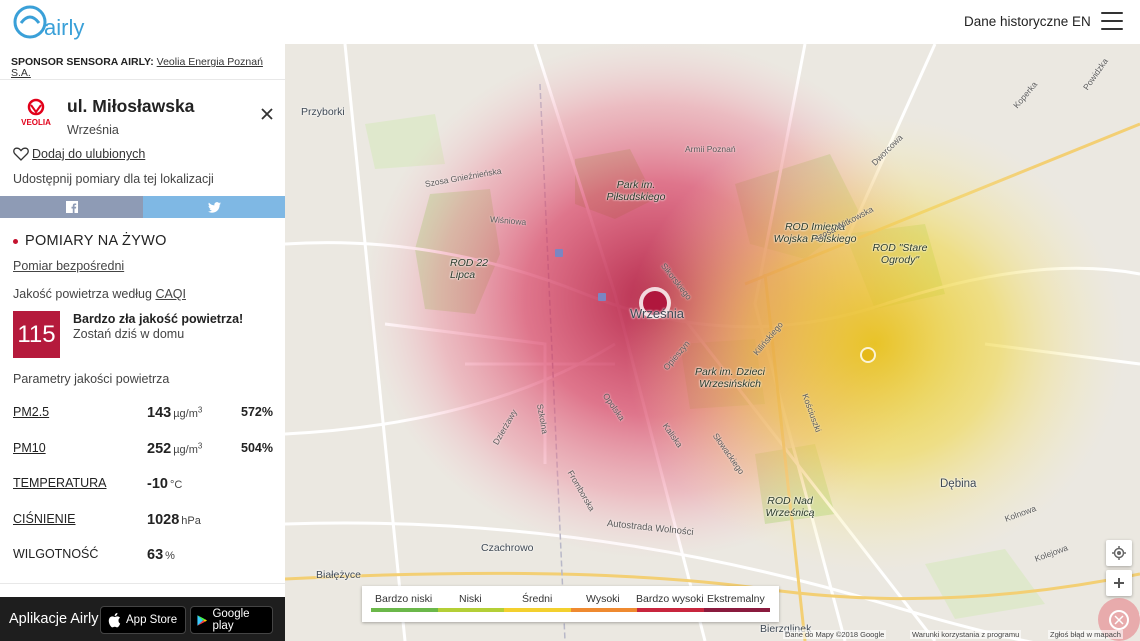 The image size is (1140, 641). Describe the element at coordinates (143, 452) in the screenshot. I see `param-row-pm10: PM10 252 µg/m3 504%` at that location.